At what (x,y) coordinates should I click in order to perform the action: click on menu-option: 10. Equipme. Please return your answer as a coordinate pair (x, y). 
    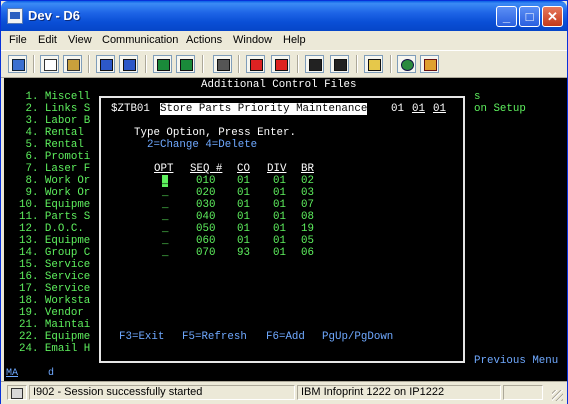
    Looking at the image, I should click on (55, 205).